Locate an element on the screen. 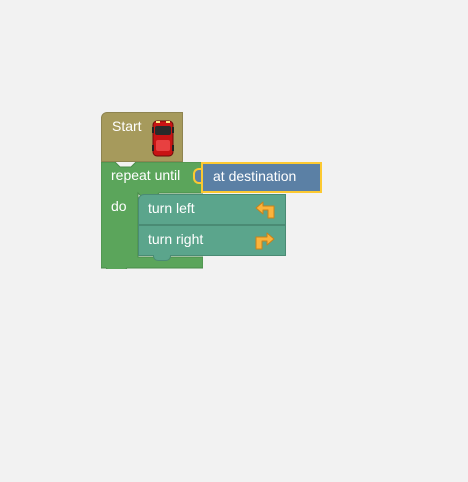  turn-left-arrow-icon is located at coordinates (265, 210).